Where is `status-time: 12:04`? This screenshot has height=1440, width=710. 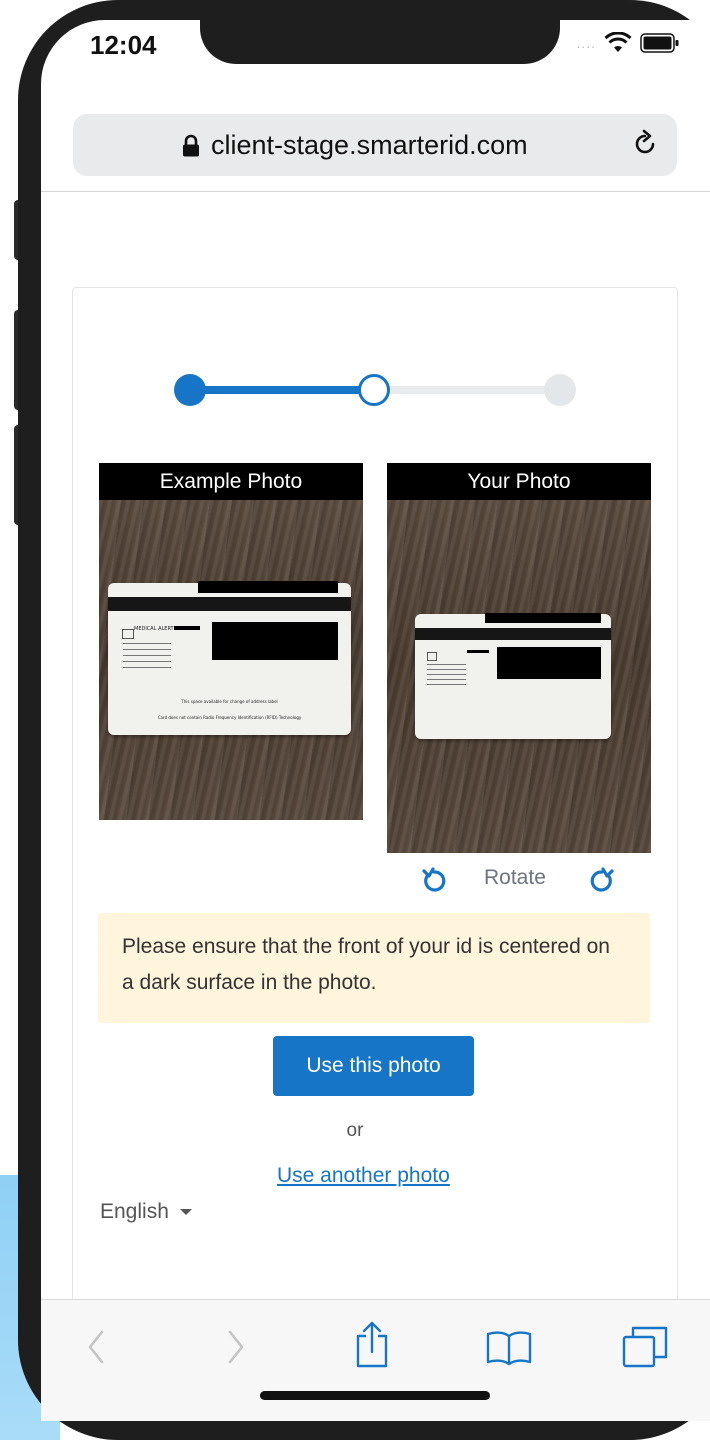
status-time: 12:04 is located at coordinates (123, 45).